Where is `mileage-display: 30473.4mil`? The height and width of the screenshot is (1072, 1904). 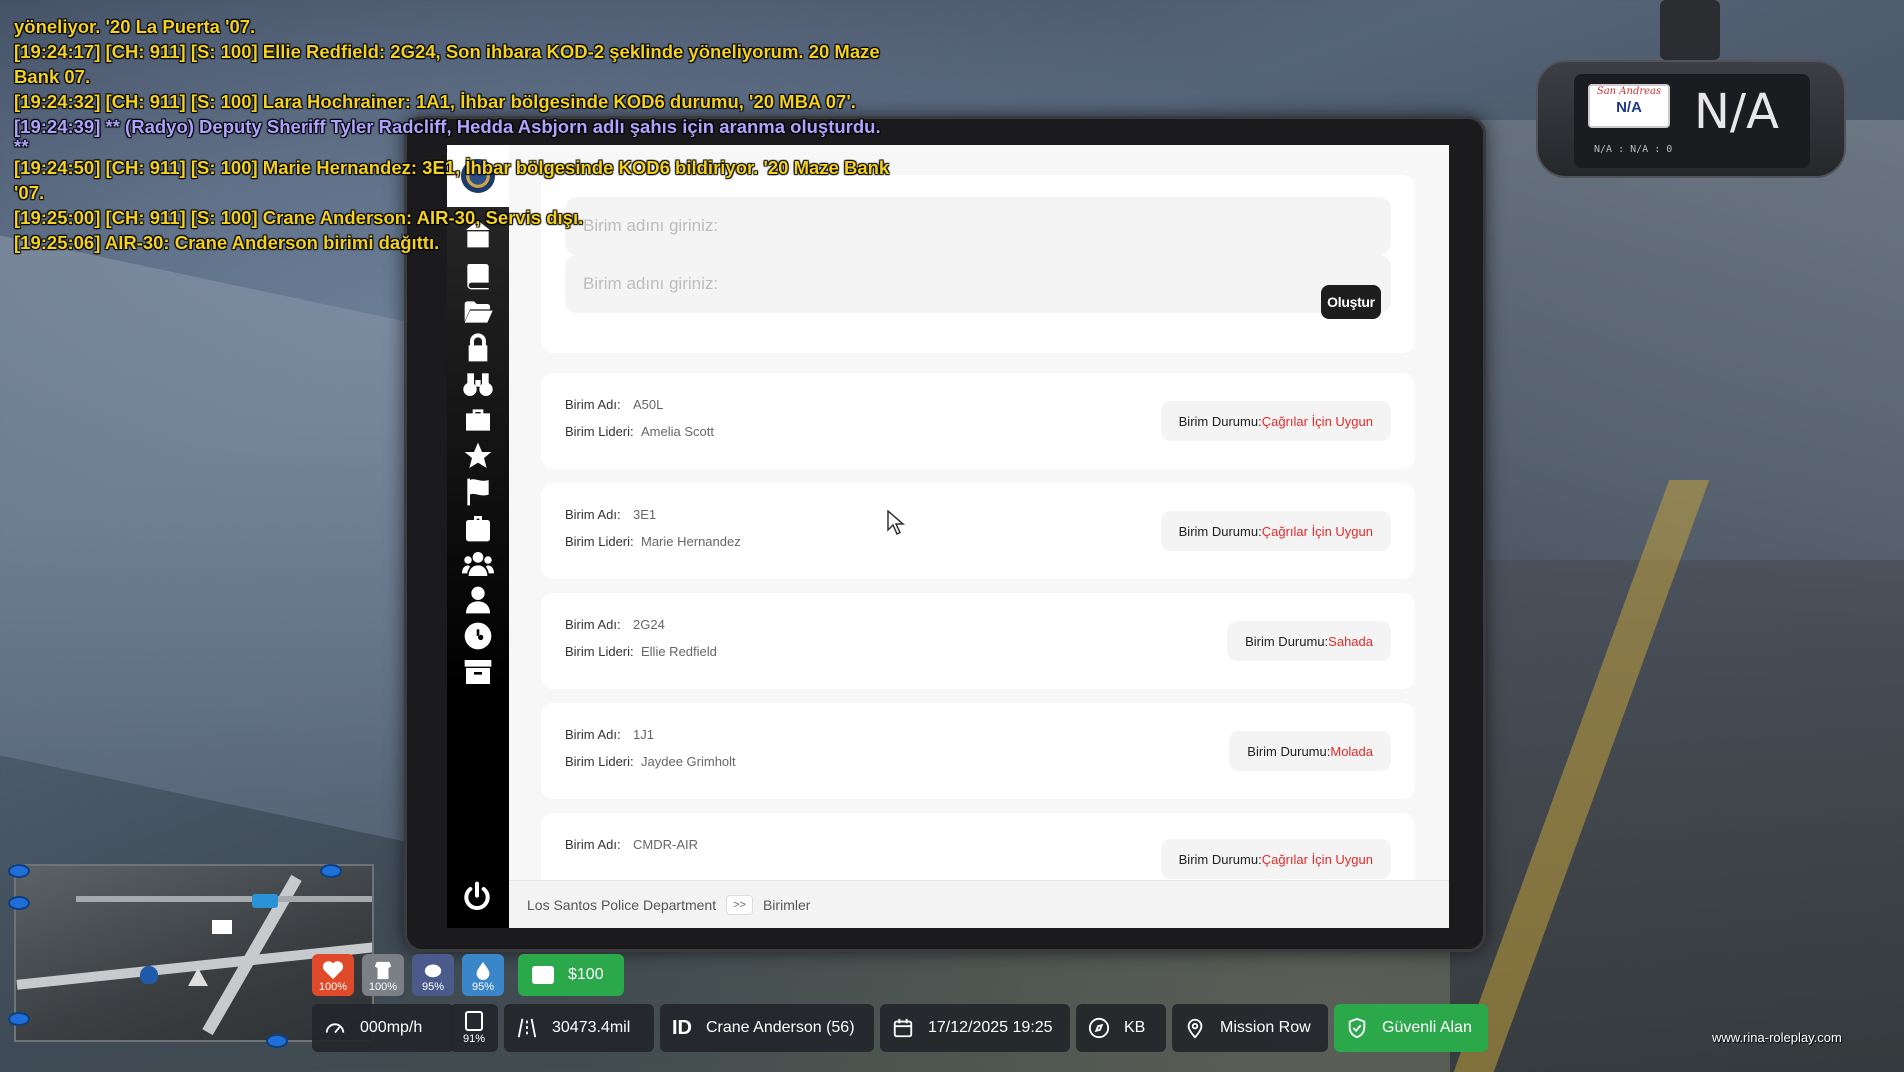
mileage-display: 30473.4mil is located at coordinates (579, 1028).